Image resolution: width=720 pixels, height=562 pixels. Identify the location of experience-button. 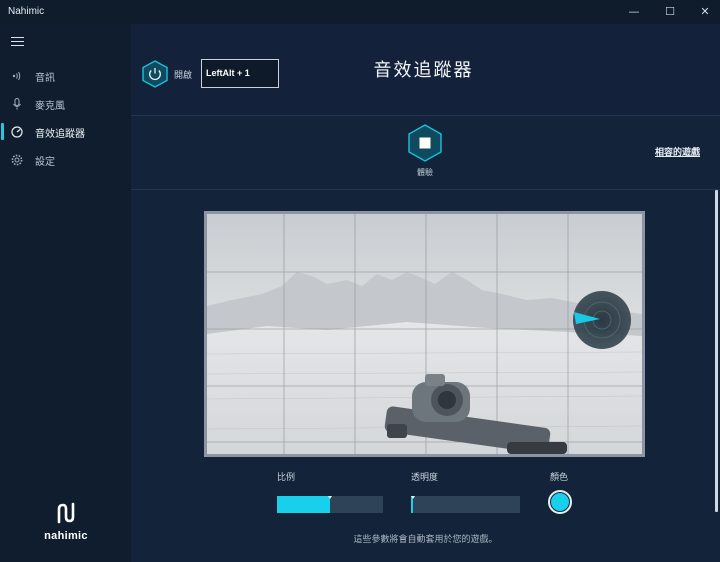
(425, 143).